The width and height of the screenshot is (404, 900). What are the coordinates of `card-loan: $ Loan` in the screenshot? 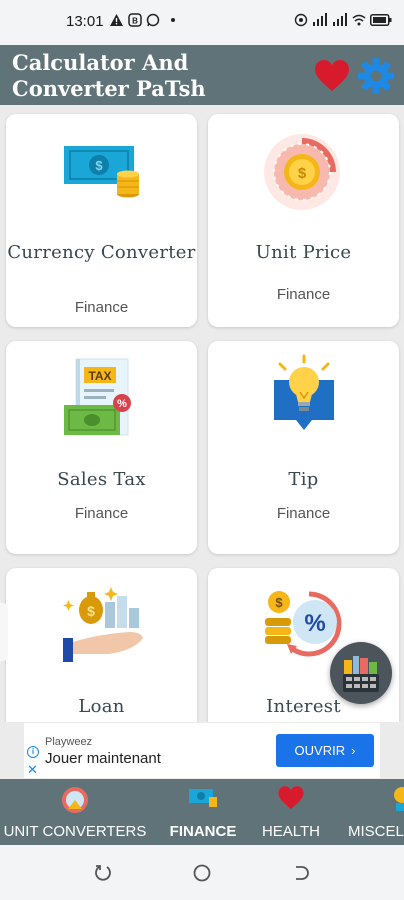 It's located at (101, 645).